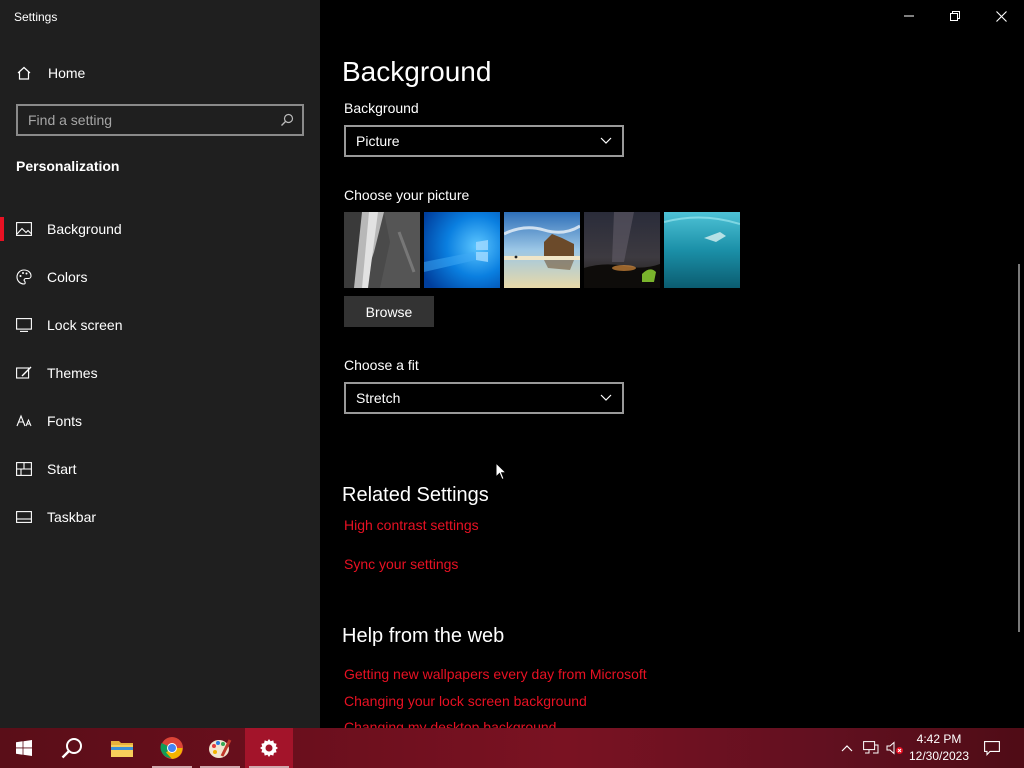 This screenshot has width=1024, height=768. What do you see at coordinates (382, 250) in the screenshot?
I see `picture-thumbnail-rock-cliff` at bounding box center [382, 250].